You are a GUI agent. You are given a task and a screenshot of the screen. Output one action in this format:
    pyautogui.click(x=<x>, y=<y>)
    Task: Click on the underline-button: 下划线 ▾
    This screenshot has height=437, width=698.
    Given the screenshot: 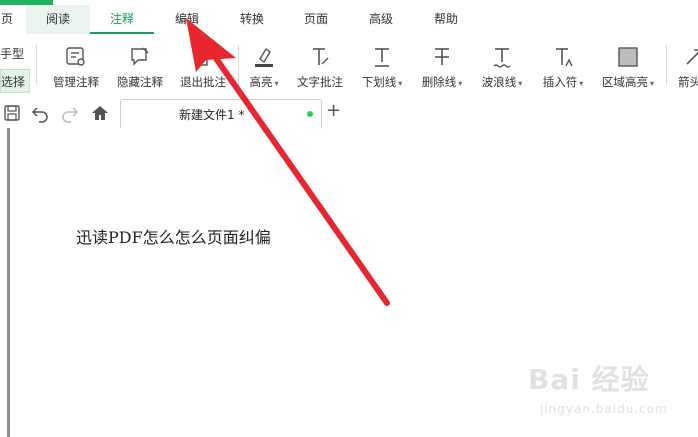 What is the action you would take?
    pyautogui.click(x=382, y=66)
    